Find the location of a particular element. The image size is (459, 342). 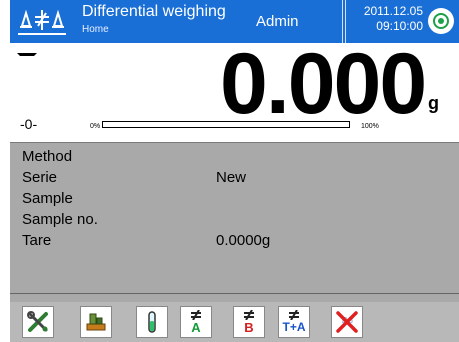

weigh-a-icon is located at coordinates (196, 314).